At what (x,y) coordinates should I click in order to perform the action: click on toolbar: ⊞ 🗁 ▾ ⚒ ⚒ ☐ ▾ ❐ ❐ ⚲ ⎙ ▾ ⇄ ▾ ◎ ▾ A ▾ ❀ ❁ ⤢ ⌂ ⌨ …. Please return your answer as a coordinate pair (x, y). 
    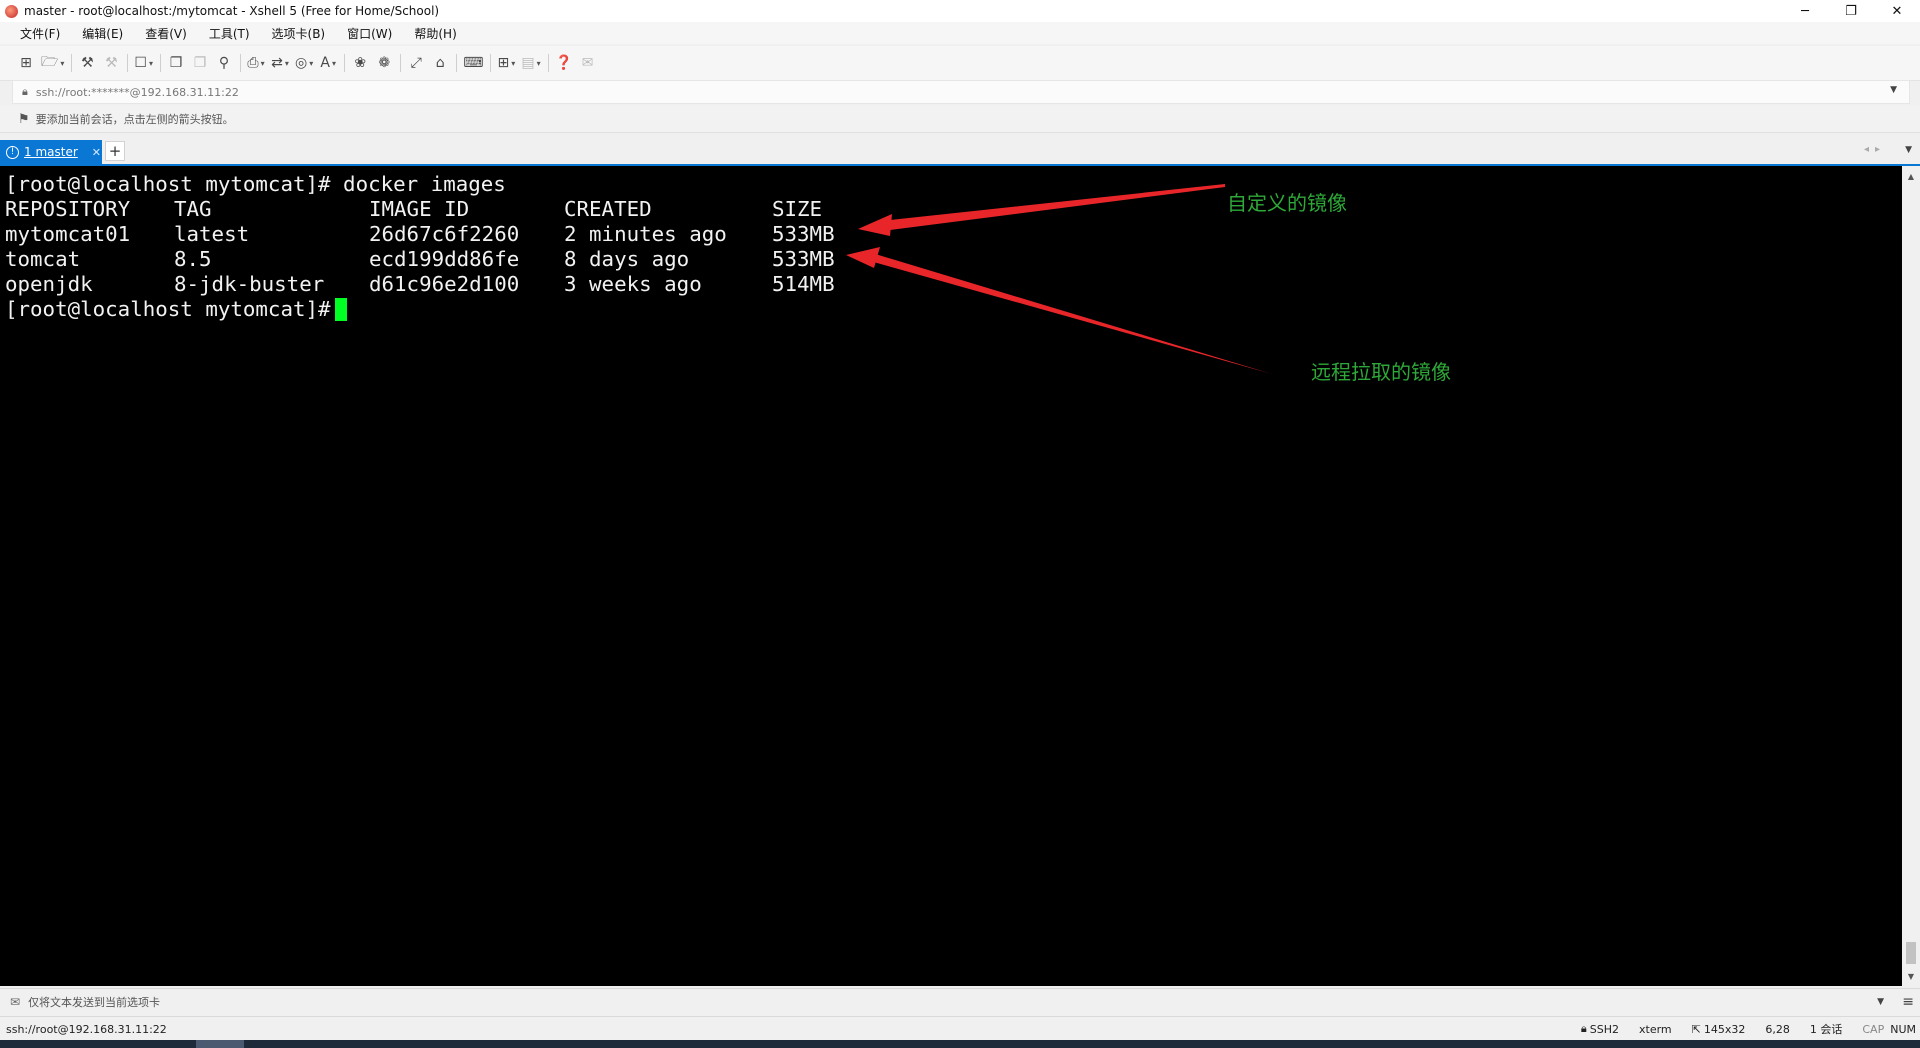
    Looking at the image, I should click on (960, 63).